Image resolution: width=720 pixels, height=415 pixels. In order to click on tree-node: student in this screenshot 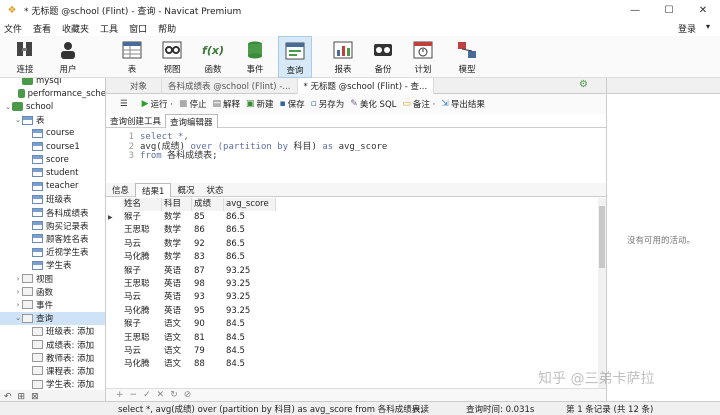, I will do `click(52, 172)`.